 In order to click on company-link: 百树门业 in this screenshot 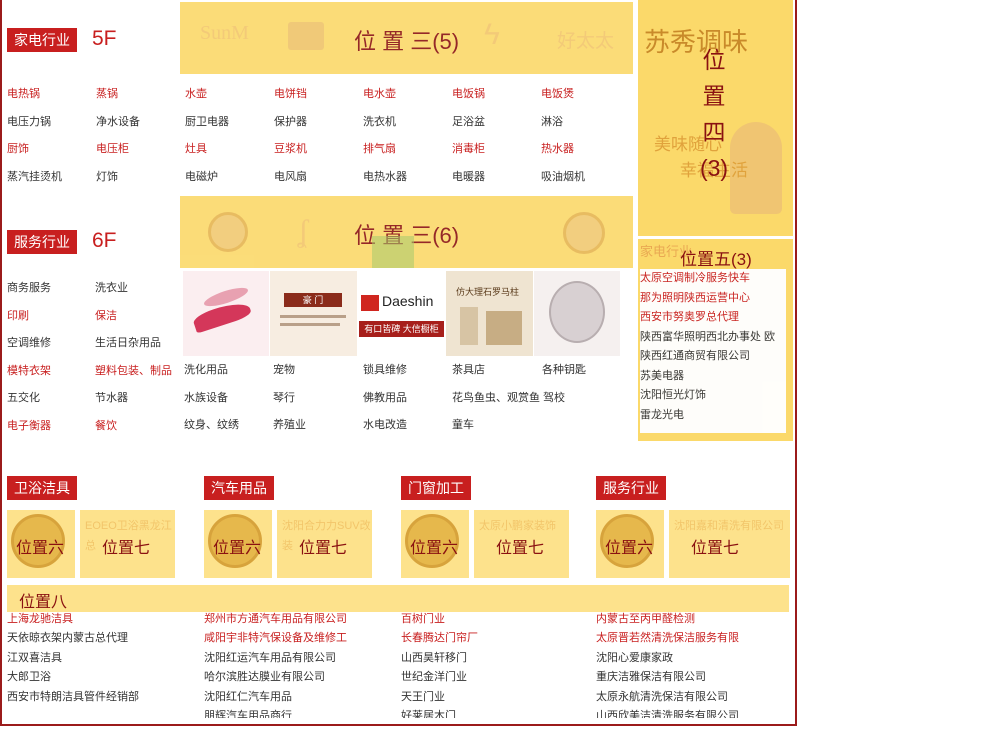, I will do `click(495, 620)`.